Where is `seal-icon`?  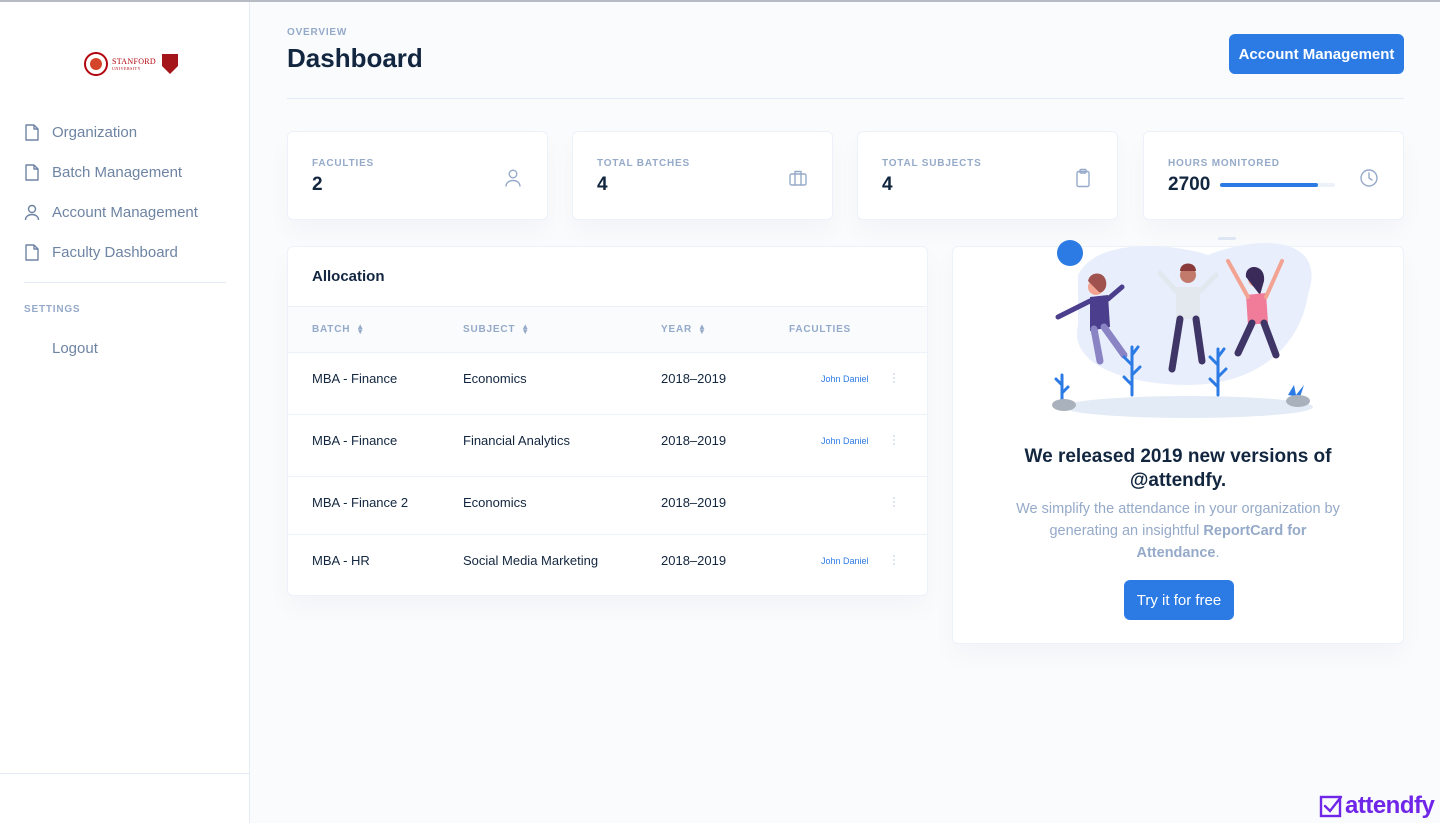
seal-icon is located at coordinates (96, 64).